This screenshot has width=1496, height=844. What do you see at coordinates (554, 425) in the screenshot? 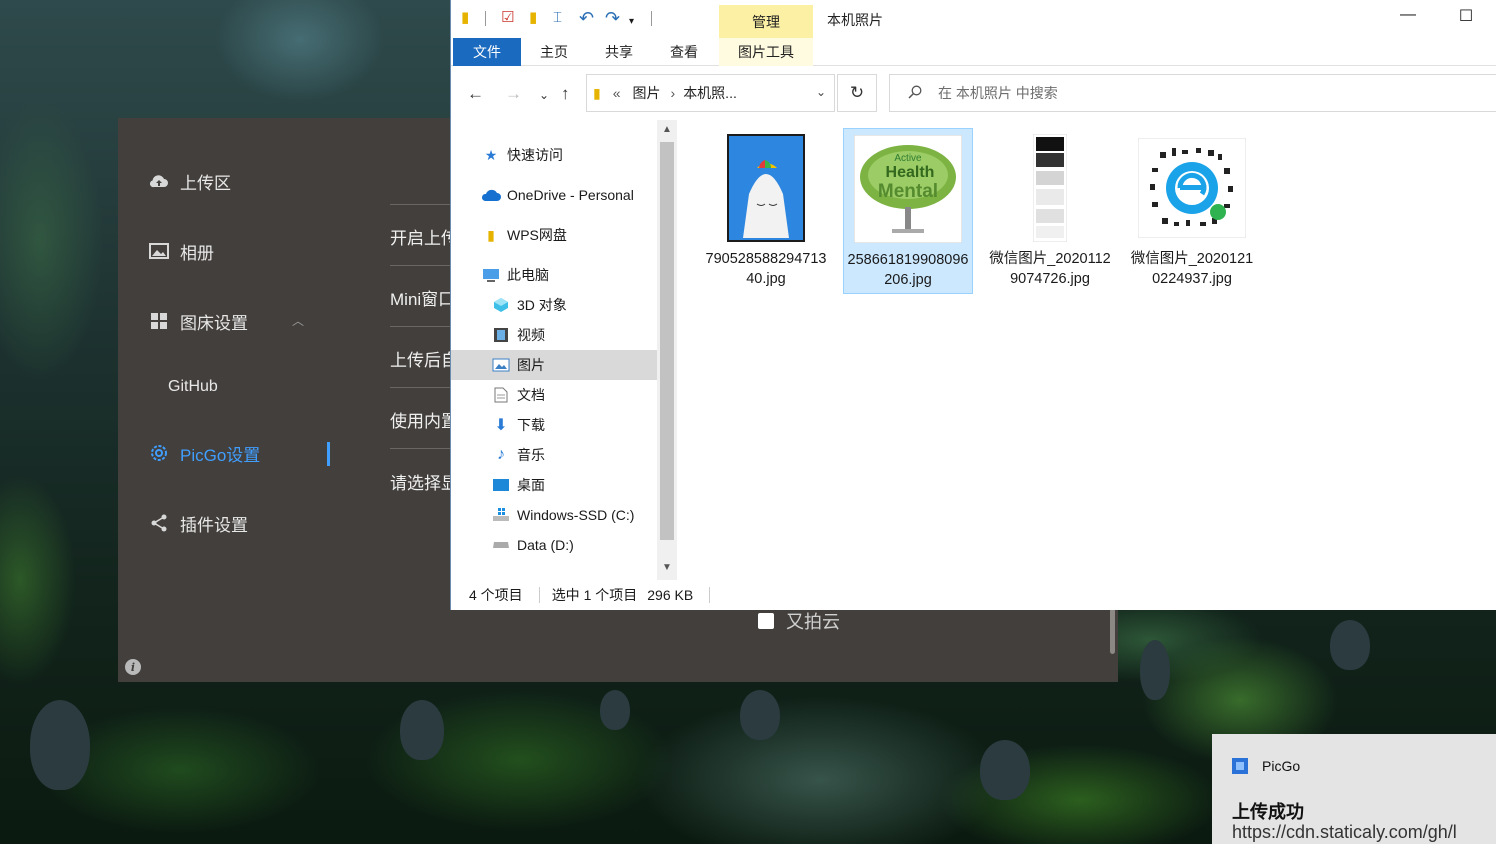
I see `nav-item-downloads: ⬇ 下载` at bounding box center [554, 425].